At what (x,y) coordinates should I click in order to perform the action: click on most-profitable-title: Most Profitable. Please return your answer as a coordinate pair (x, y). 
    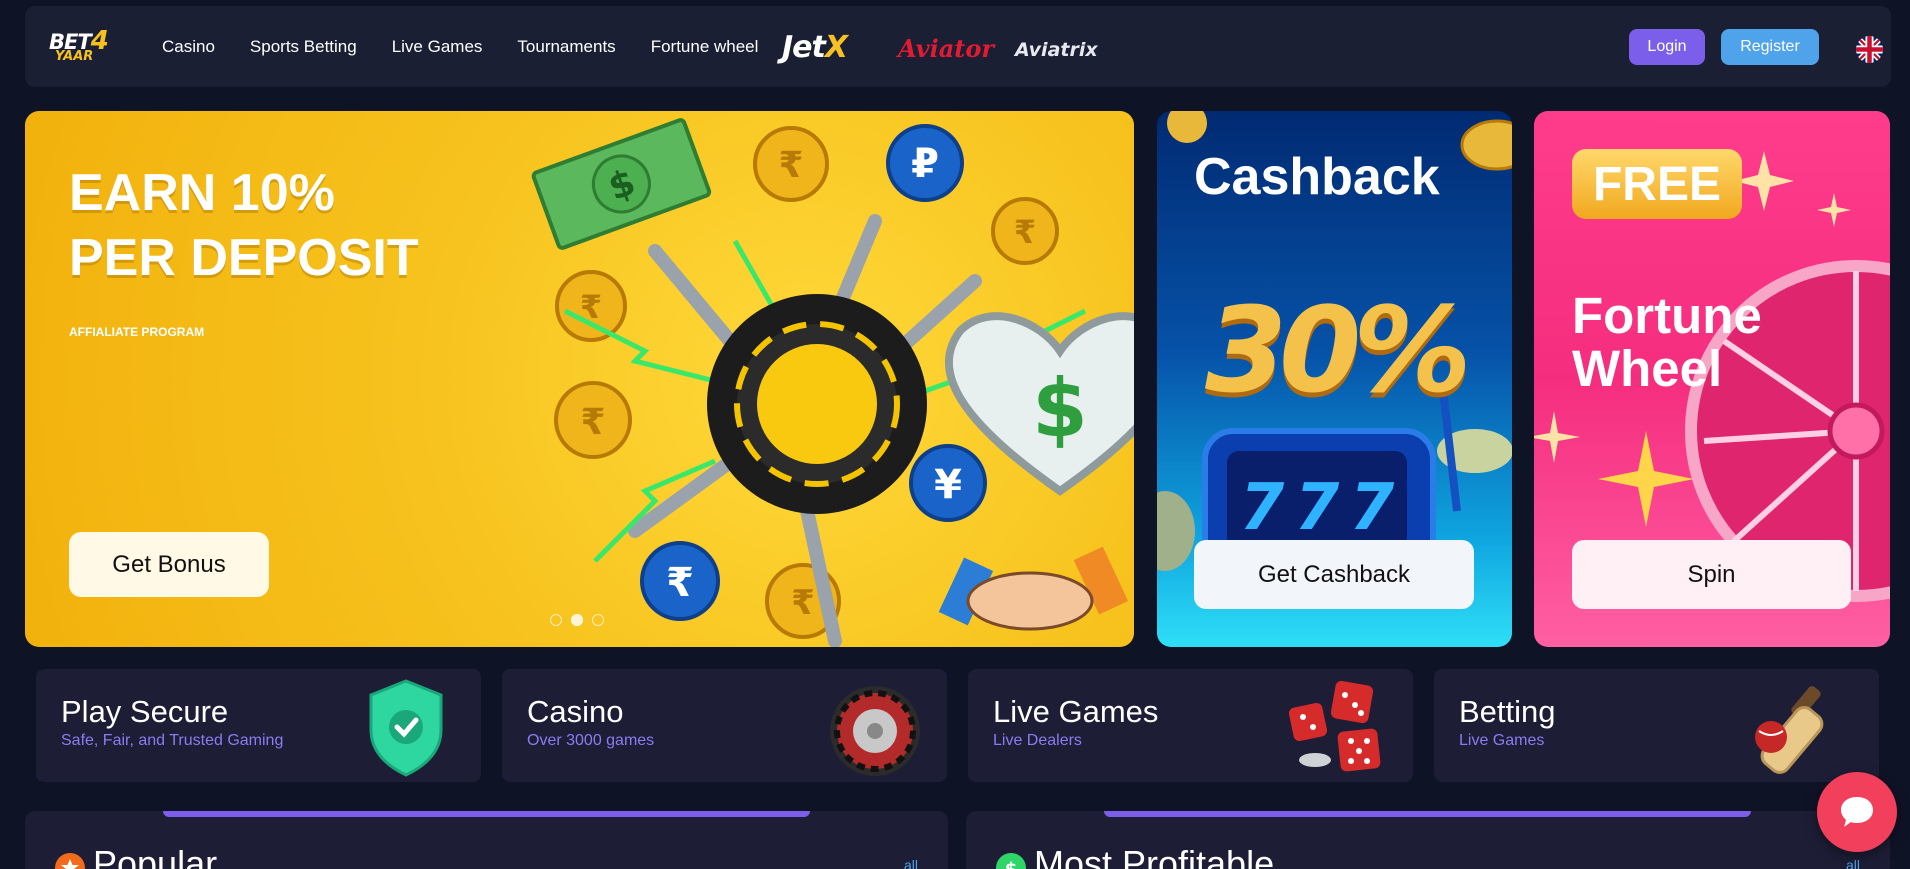
    Looking at the image, I should click on (1154, 856).